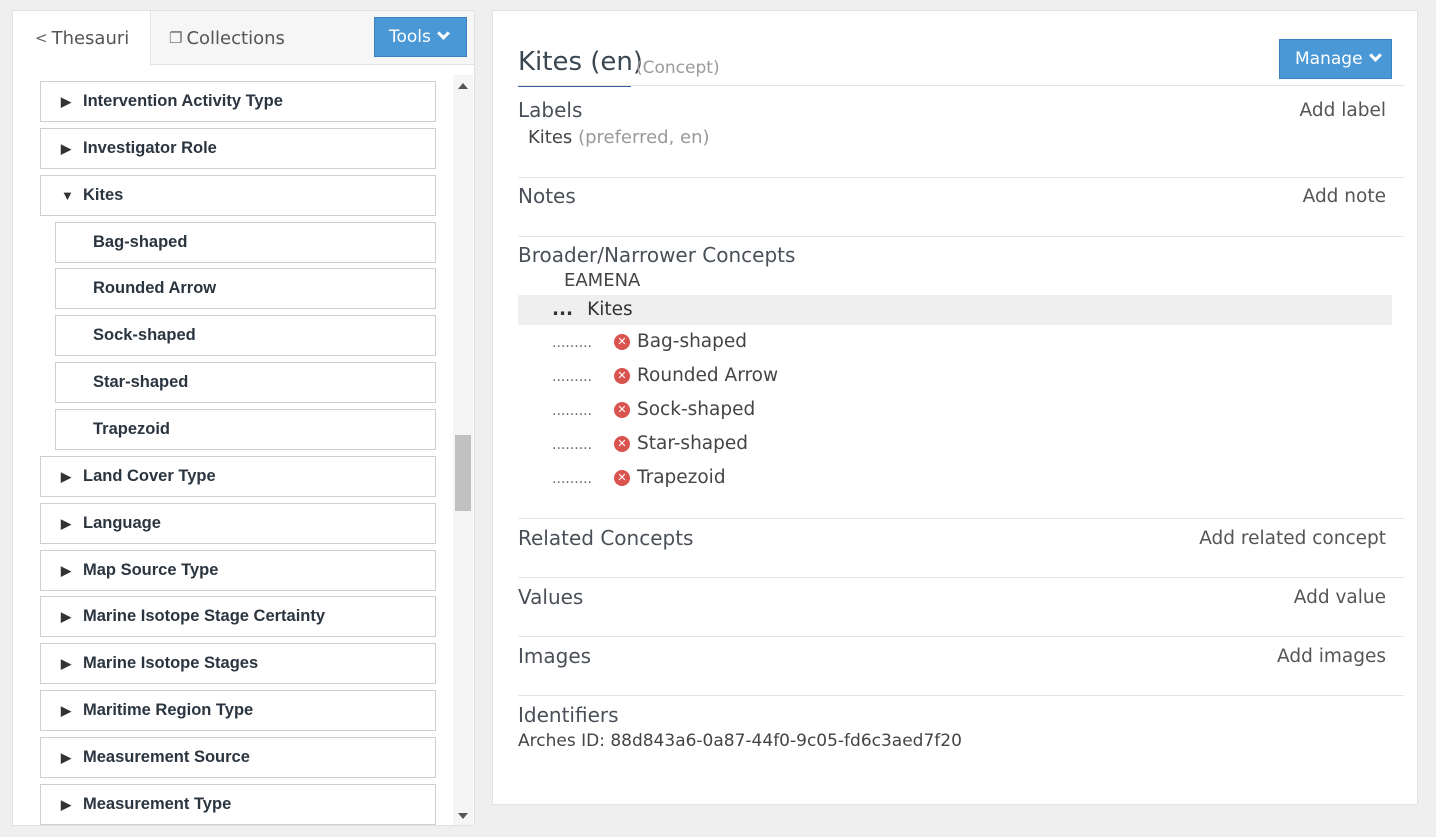 The image size is (1436, 837). What do you see at coordinates (176, 38) in the screenshot?
I see `copy-icon: ❐` at bounding box center [176, 38].